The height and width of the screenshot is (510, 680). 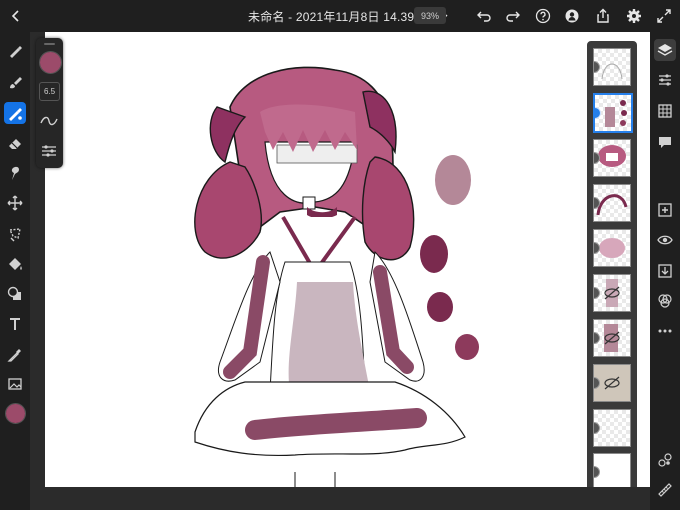 I want to click on shape-icon, so click(x=14, y=293).